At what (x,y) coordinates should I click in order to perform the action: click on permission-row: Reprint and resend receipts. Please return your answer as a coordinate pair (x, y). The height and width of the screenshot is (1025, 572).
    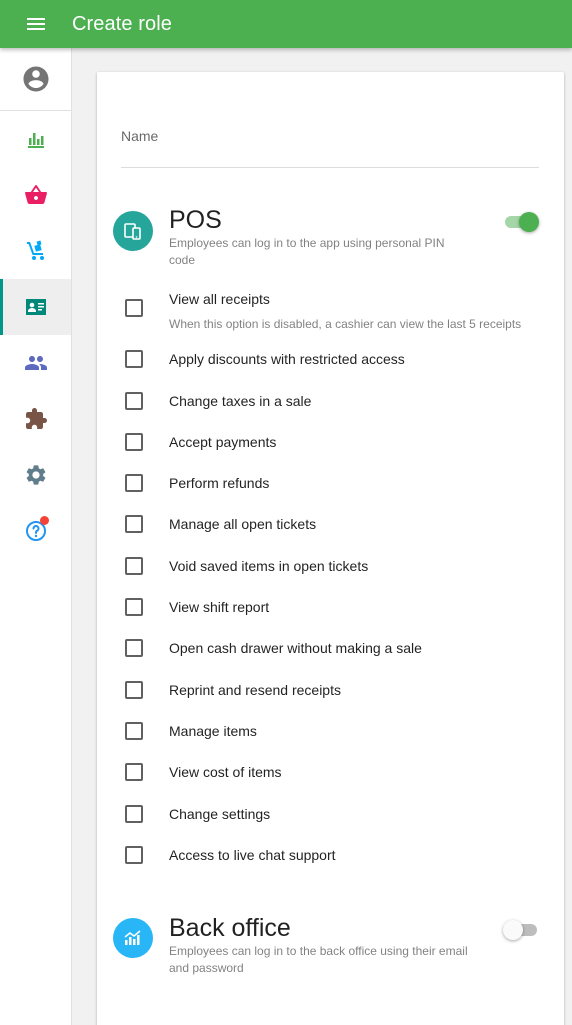
    Looking at the image, I should click on (331, 690).